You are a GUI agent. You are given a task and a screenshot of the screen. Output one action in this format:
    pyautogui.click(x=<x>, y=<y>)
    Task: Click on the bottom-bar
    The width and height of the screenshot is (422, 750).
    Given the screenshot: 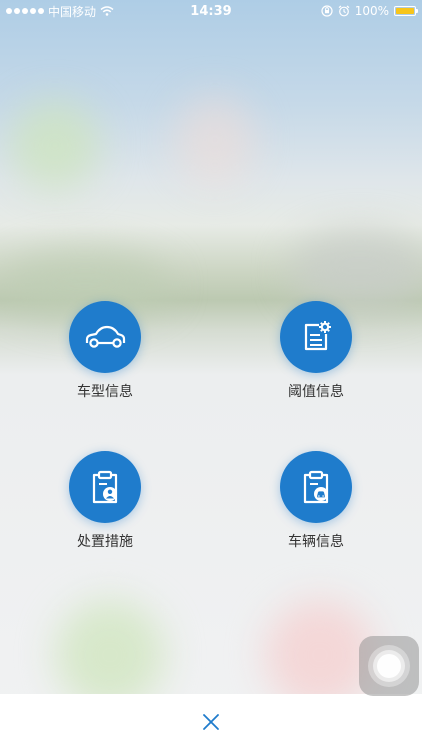 What is the action you would take?
    pyautogui.click(x=211, y=722)
    